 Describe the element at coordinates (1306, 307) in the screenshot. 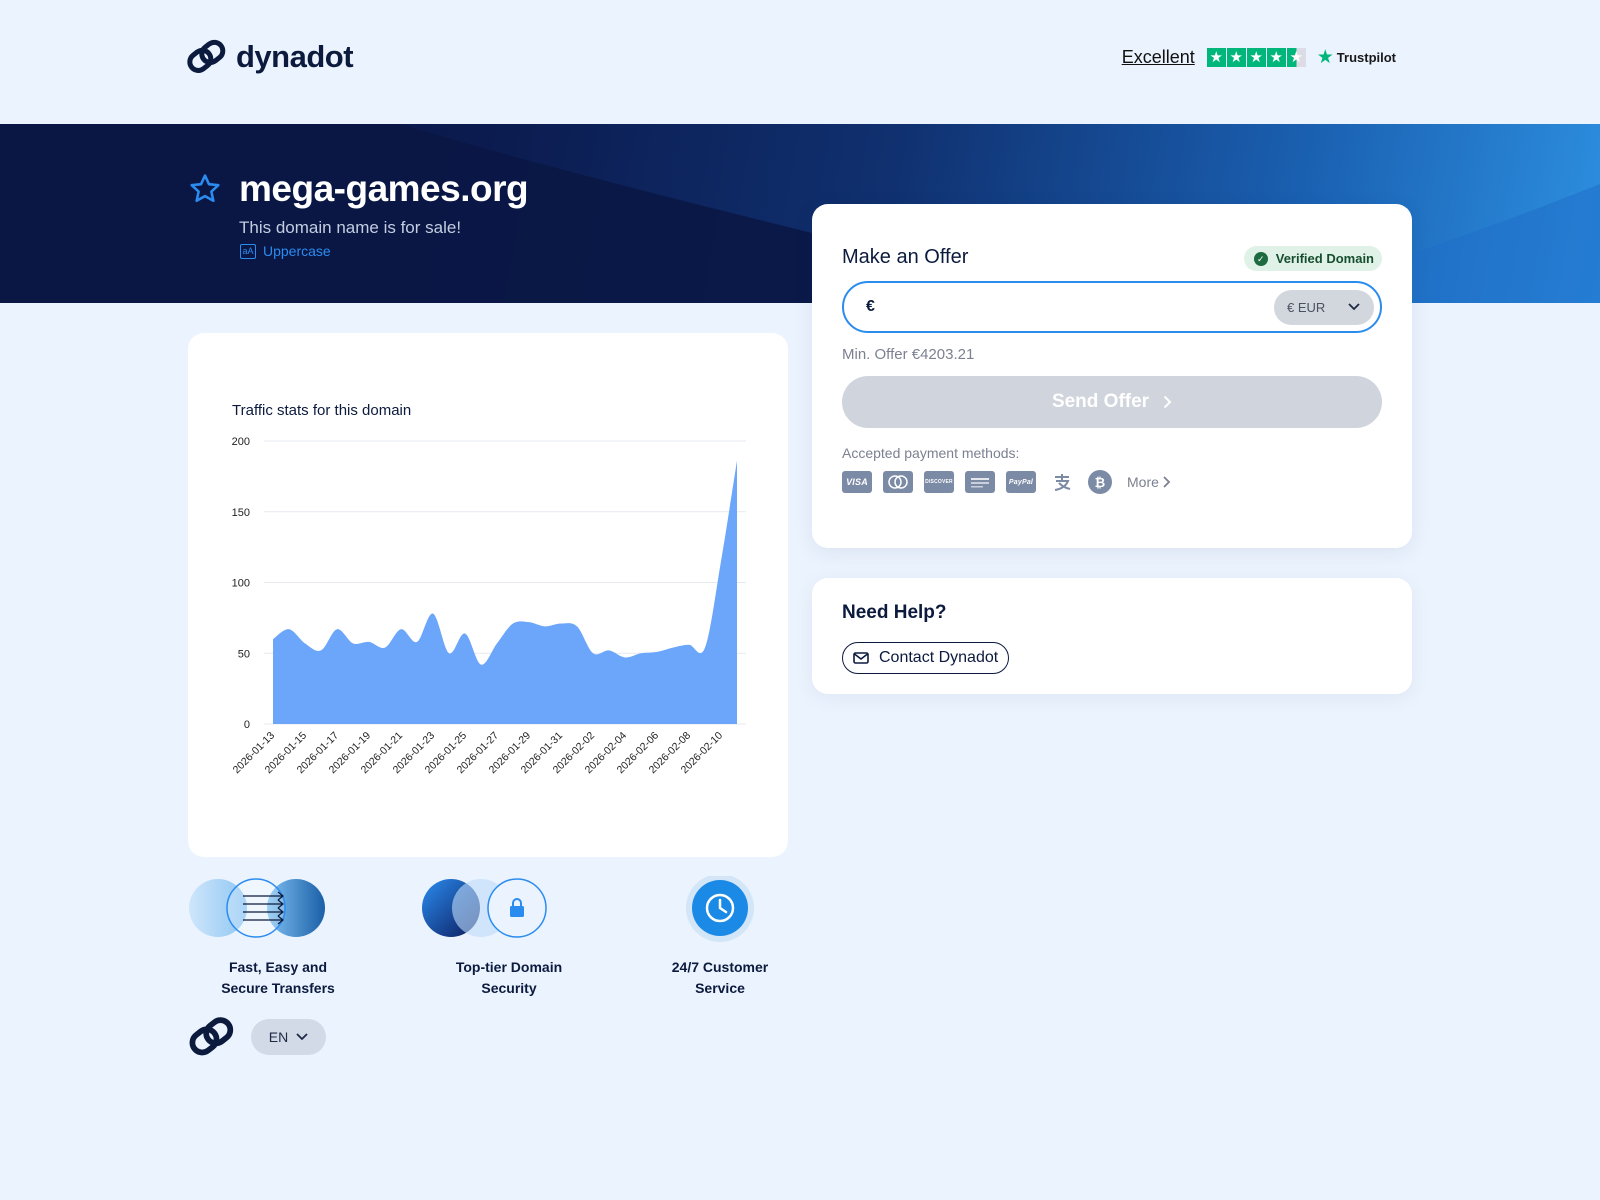

I see `currency-selected: € EUR` at that location.